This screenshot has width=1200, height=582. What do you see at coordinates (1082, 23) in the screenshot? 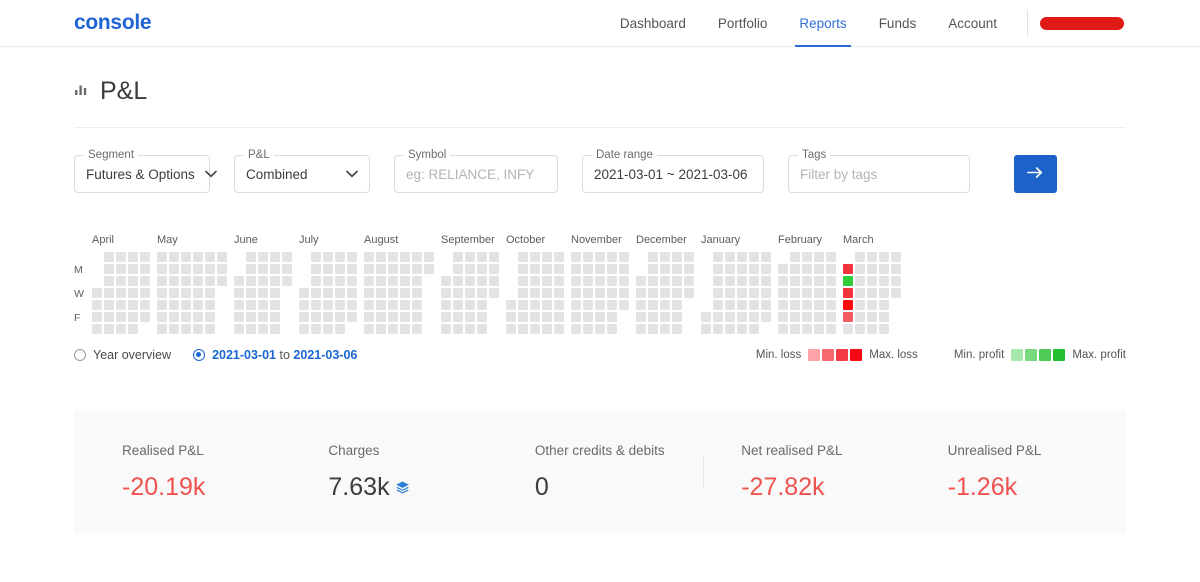
I see `user-name-redacted` at bounding box center [1082, 23].